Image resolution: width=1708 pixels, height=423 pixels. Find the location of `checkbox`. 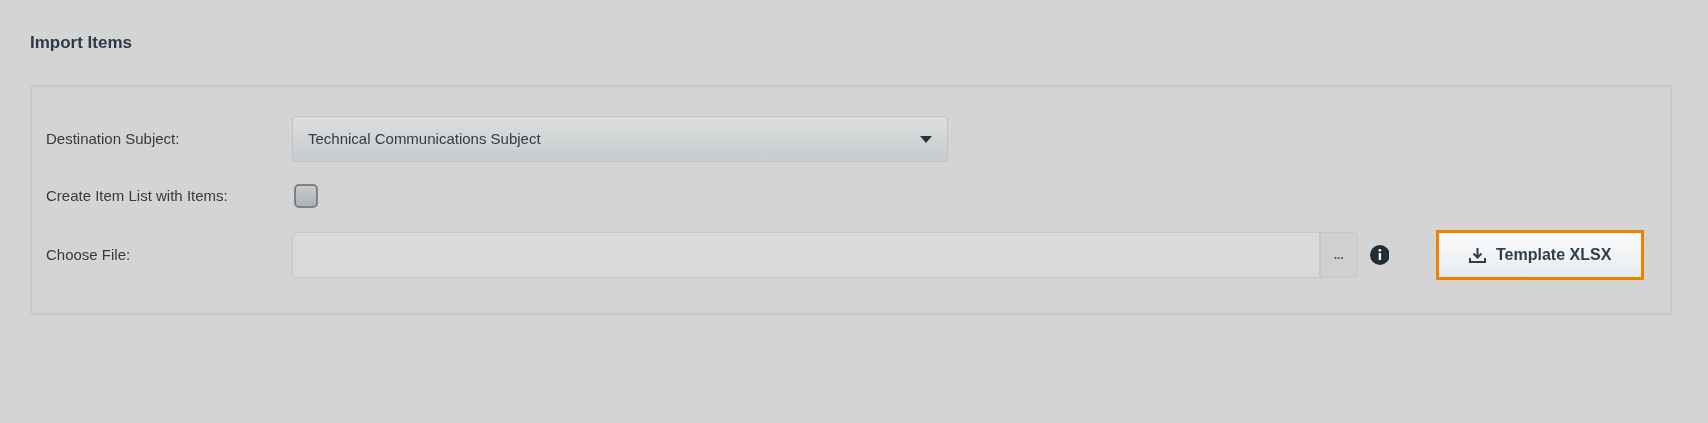

checkbox is located at coordinates (306, 196).